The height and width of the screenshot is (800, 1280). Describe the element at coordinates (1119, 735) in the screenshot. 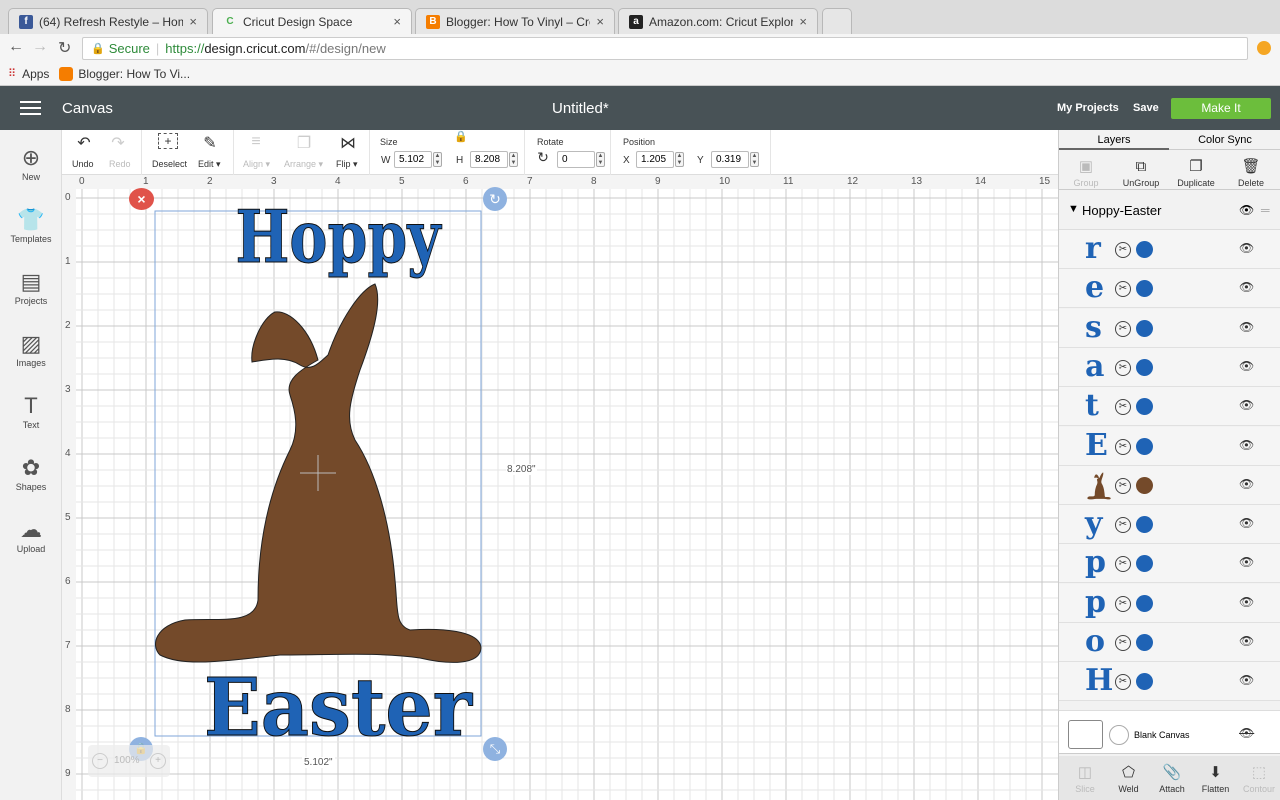

I see `canvas-color-circle` at that location.